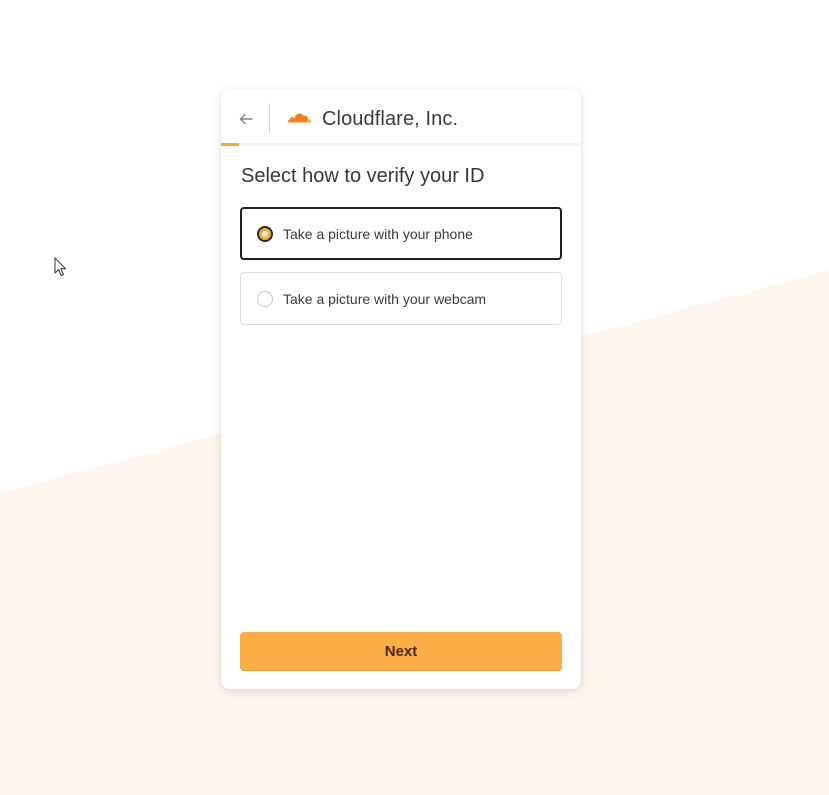 The height and width of the screenshot is (795, 829). Describe the element at coordinates (269, 118) in the screenshot. I see `header-divider` at that location.